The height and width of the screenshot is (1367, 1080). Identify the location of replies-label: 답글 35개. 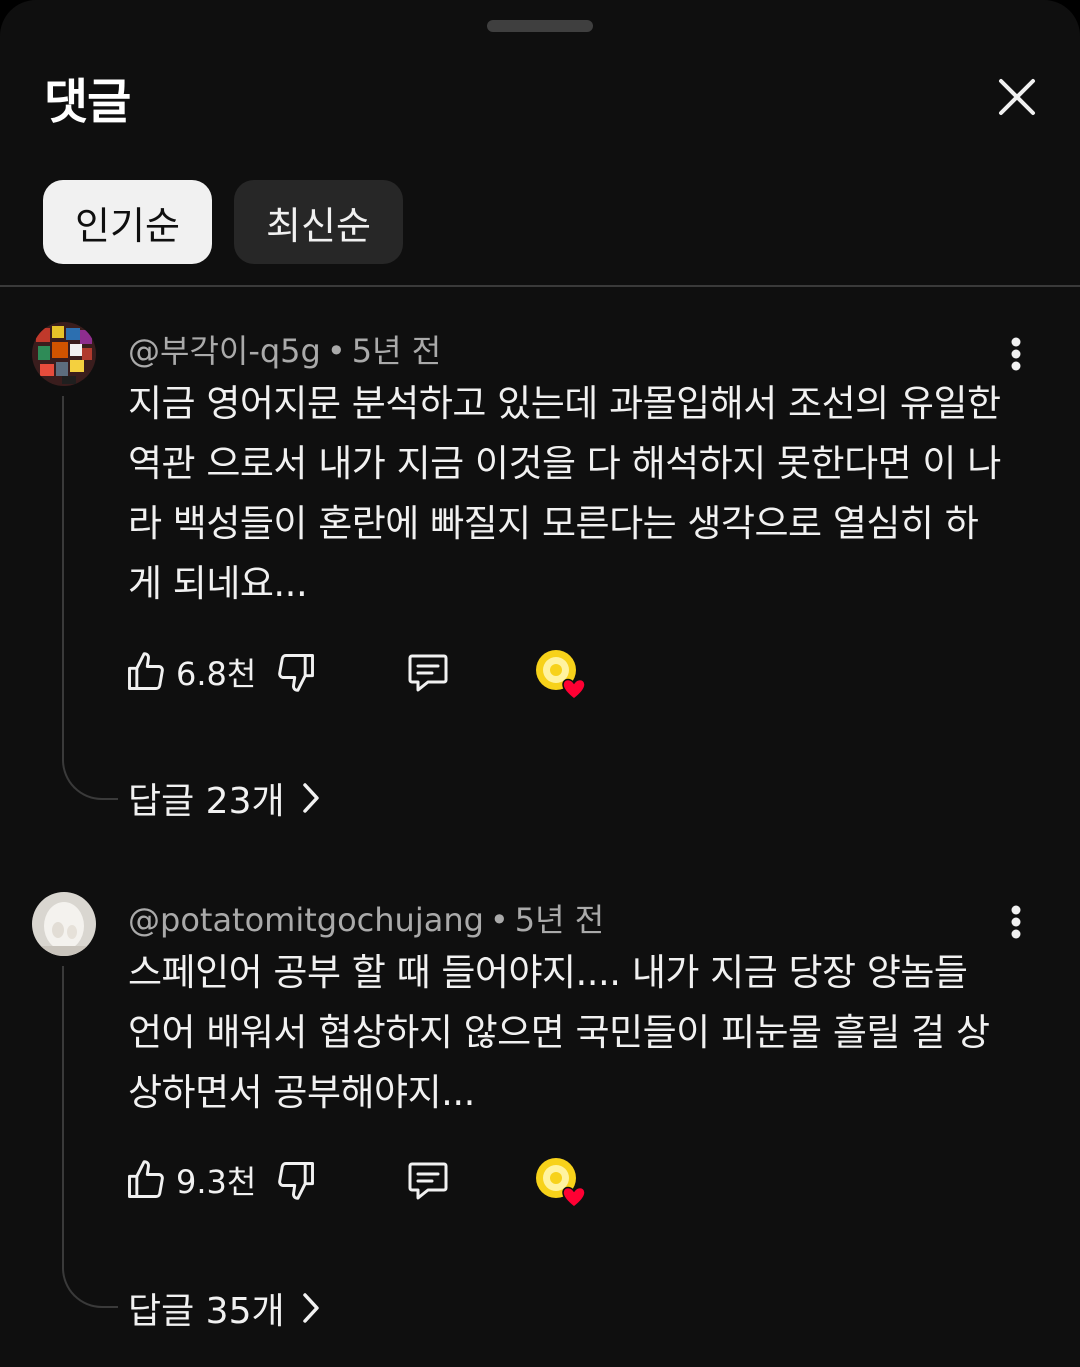
(206, 1311).